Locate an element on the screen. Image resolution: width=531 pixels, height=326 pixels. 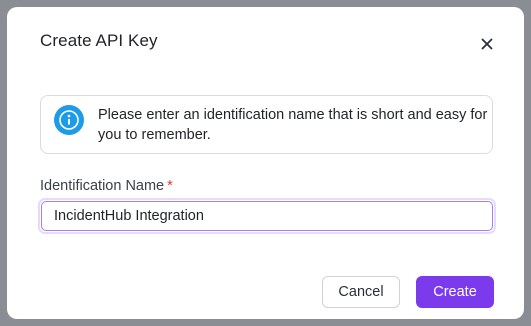
identification-name-label: Identification Name * is located at coordinates (106, 186).